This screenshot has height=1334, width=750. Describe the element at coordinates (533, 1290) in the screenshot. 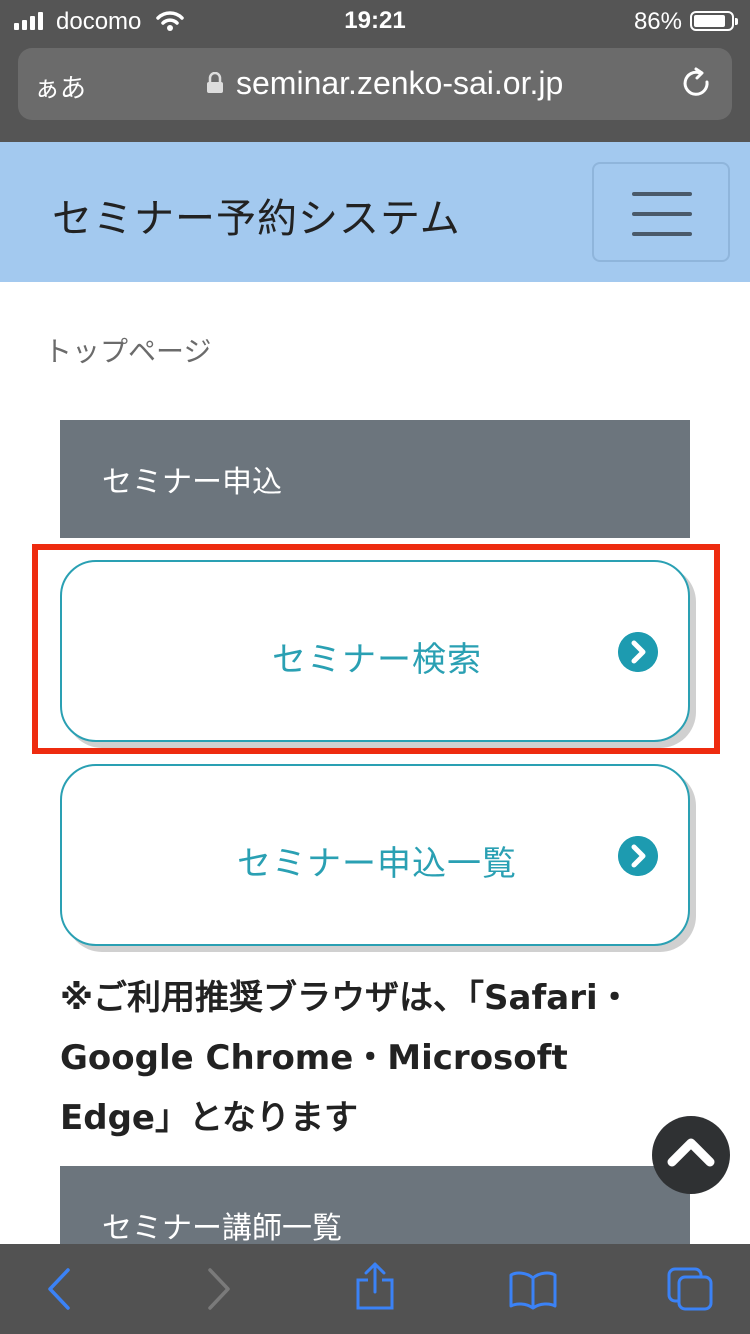

I see `bookmarks-icon` at that location.